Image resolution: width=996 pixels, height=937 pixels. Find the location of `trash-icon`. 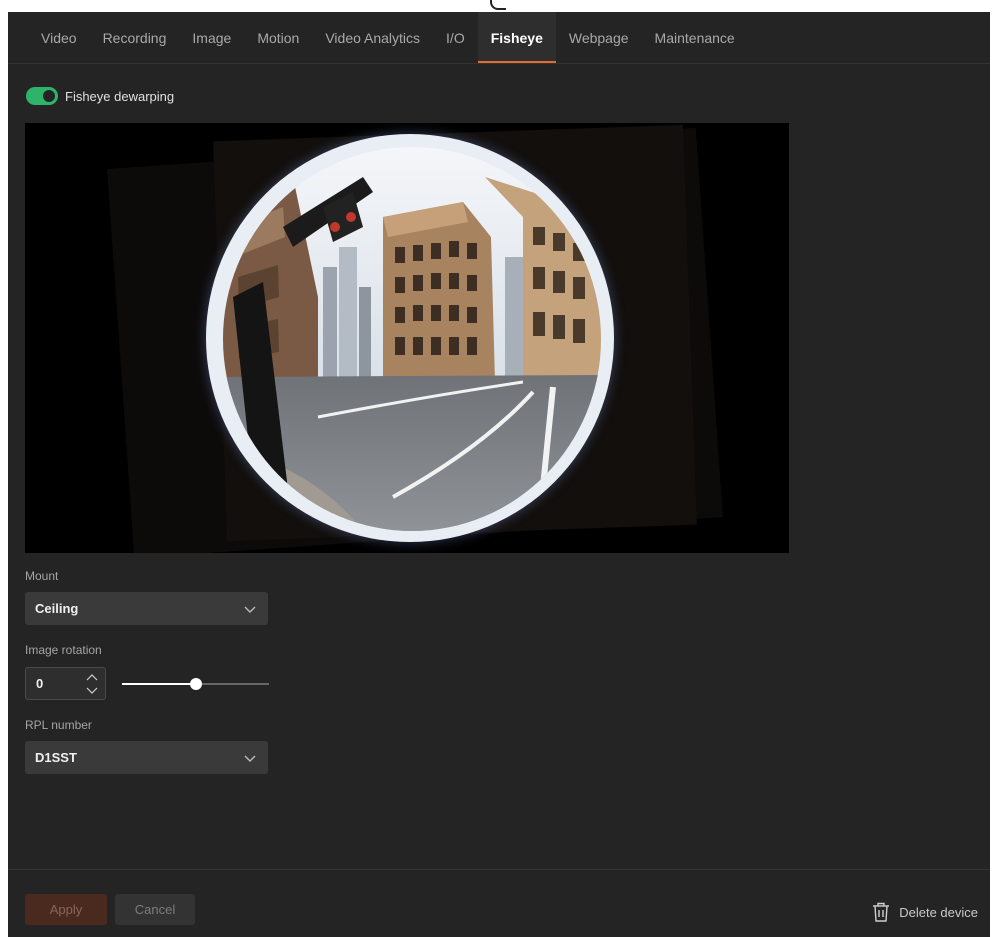

trash-icon is located at coordinates (881, 912).